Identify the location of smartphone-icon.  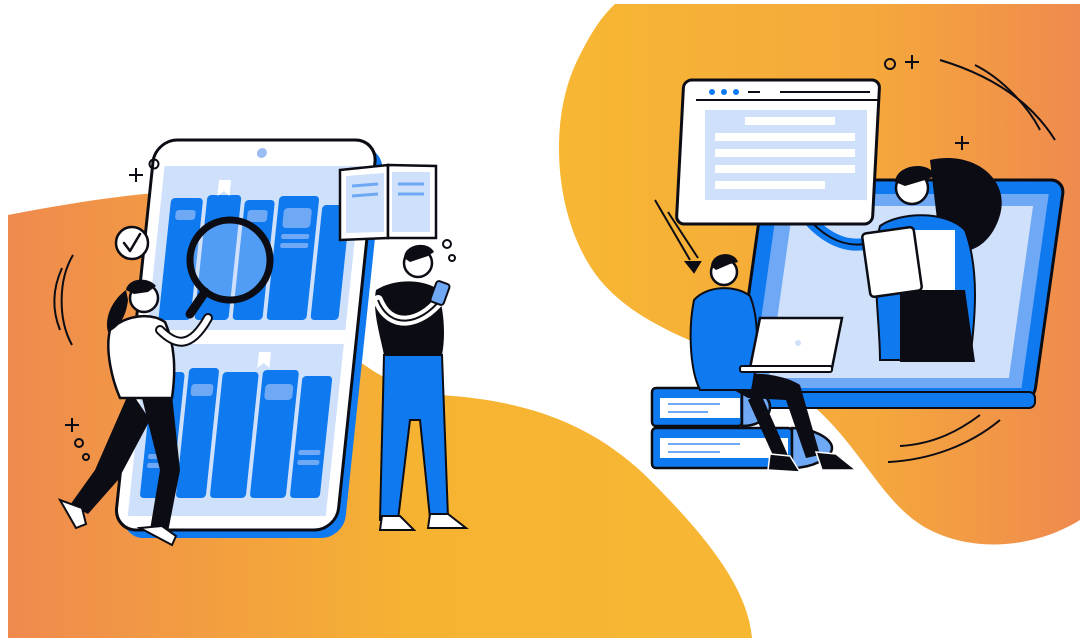
(440, 293).